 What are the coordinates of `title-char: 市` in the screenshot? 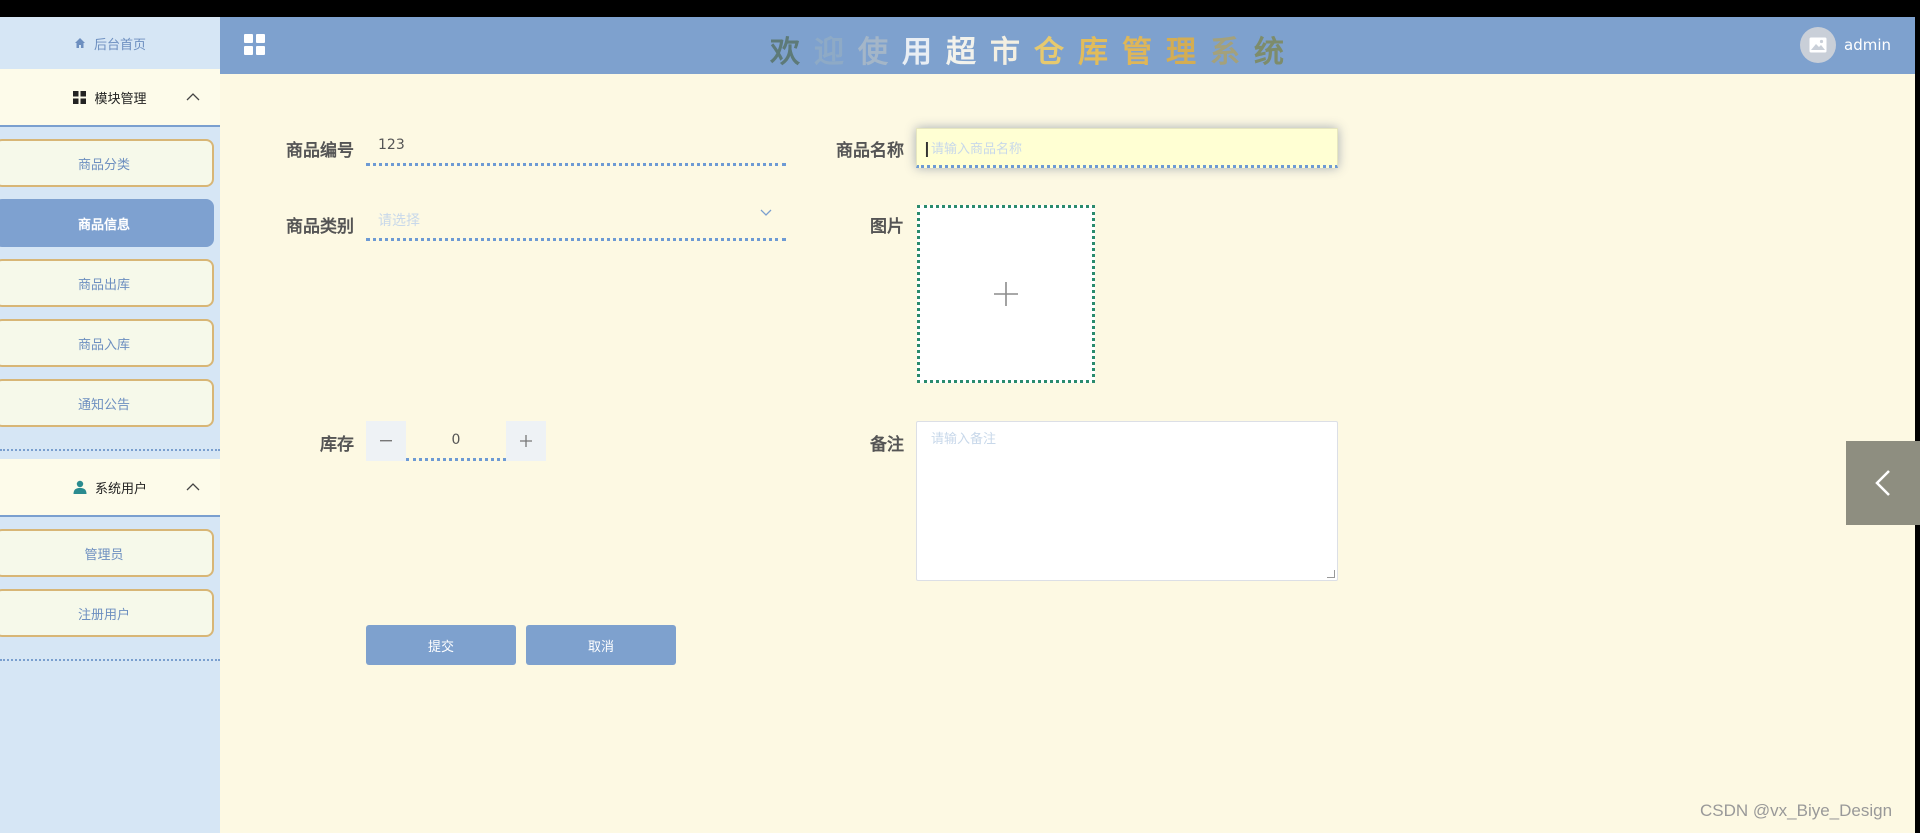 It's located at (1012, 52).